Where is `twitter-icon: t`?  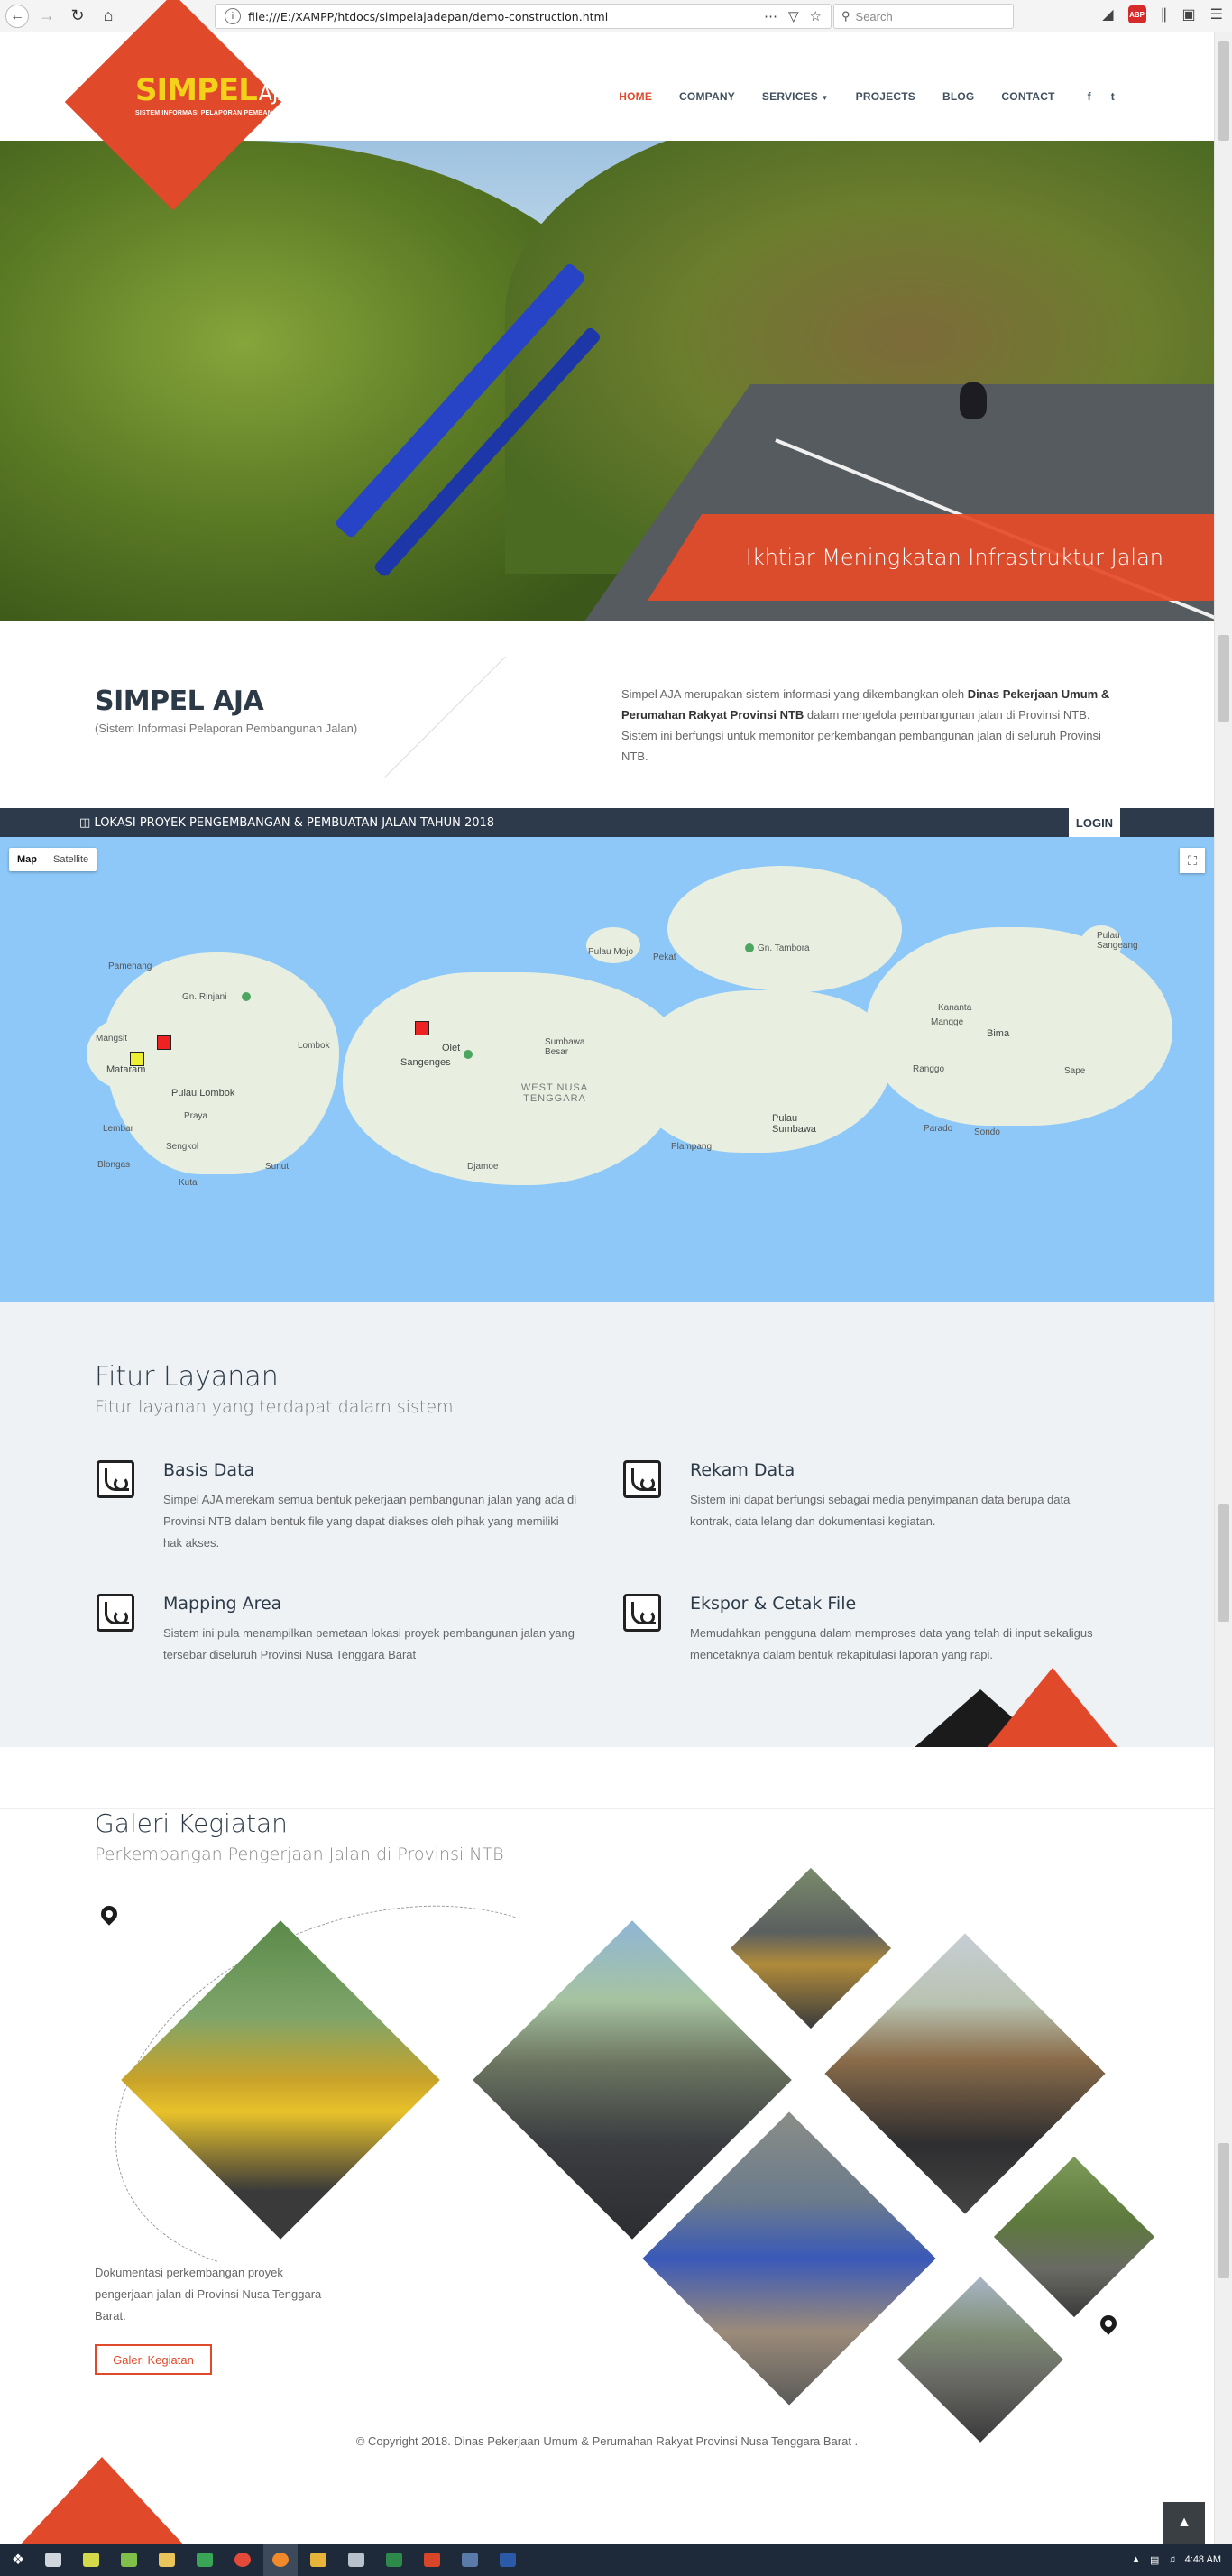 twitter-icon: t is located at coordinates (1113, 96).